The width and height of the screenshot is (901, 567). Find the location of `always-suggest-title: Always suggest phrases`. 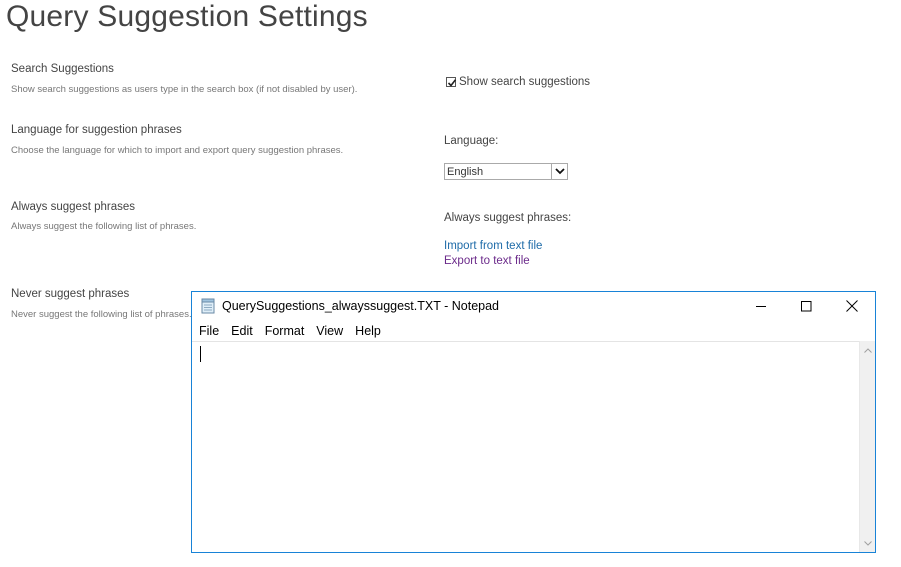

always-suggest-title: Always suggest phrases is located at coordinates (73, 207).